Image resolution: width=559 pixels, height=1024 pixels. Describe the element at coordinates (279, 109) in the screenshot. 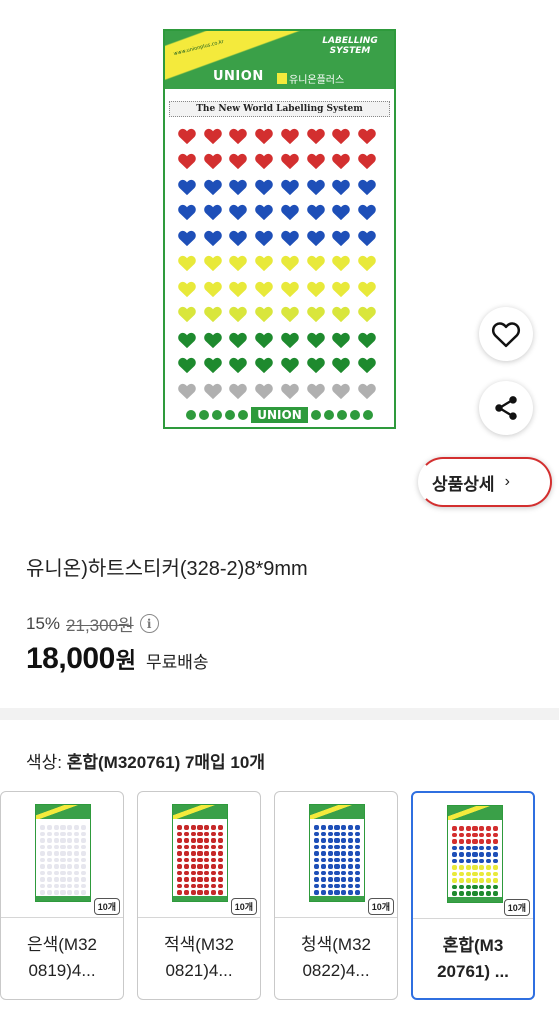

I see `sheet-title: The New World Labelling System` at that location.